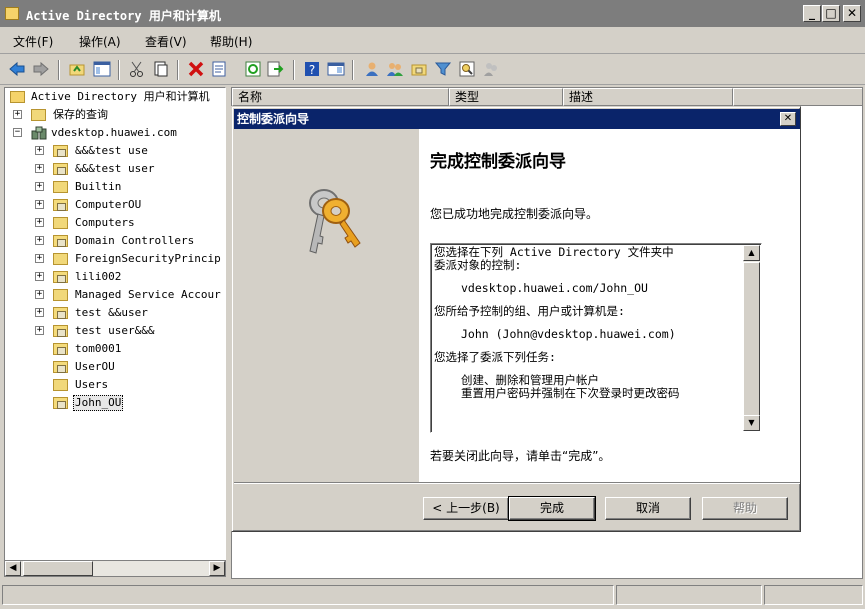  Describe the element at coordinates (111, 150) in the screenshot. I see `tree-label: &&&test use` at that location.